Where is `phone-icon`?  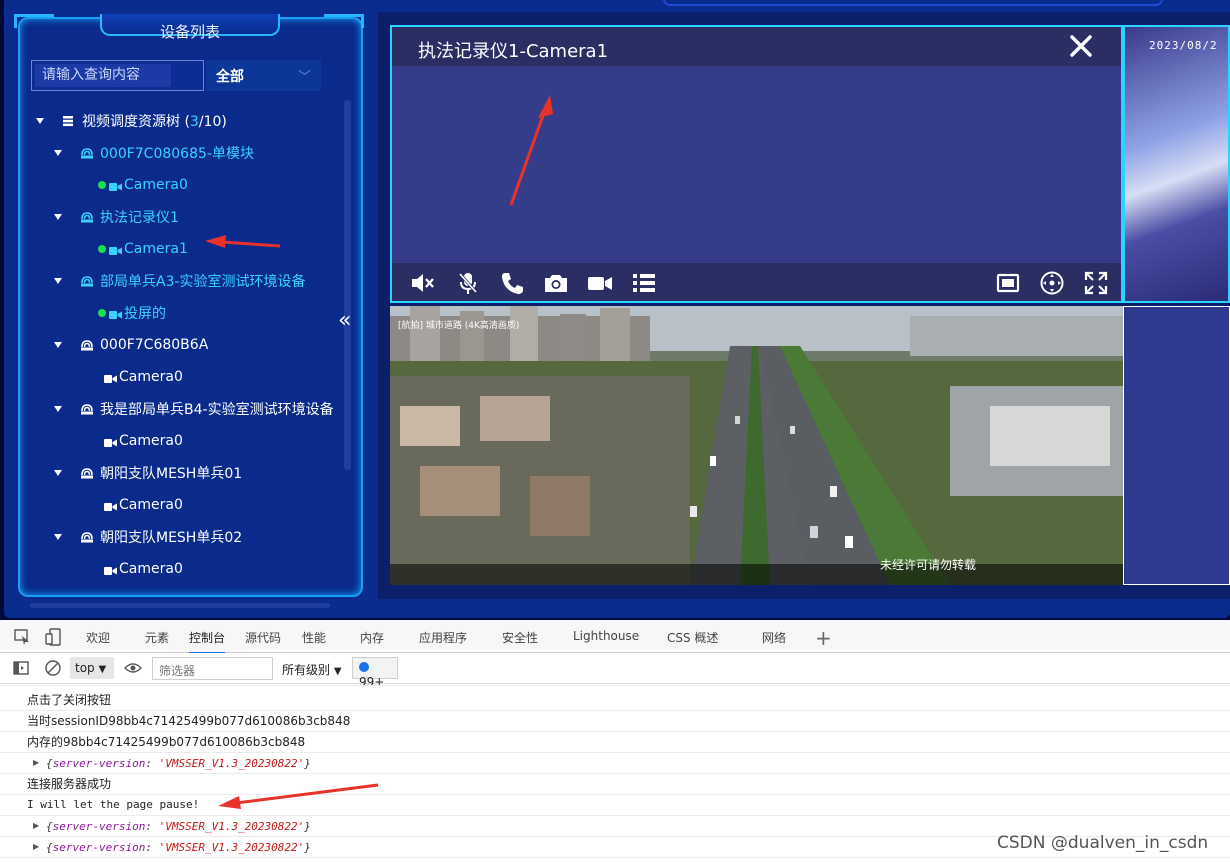 phone-icon is located at coordinates (512, 283).